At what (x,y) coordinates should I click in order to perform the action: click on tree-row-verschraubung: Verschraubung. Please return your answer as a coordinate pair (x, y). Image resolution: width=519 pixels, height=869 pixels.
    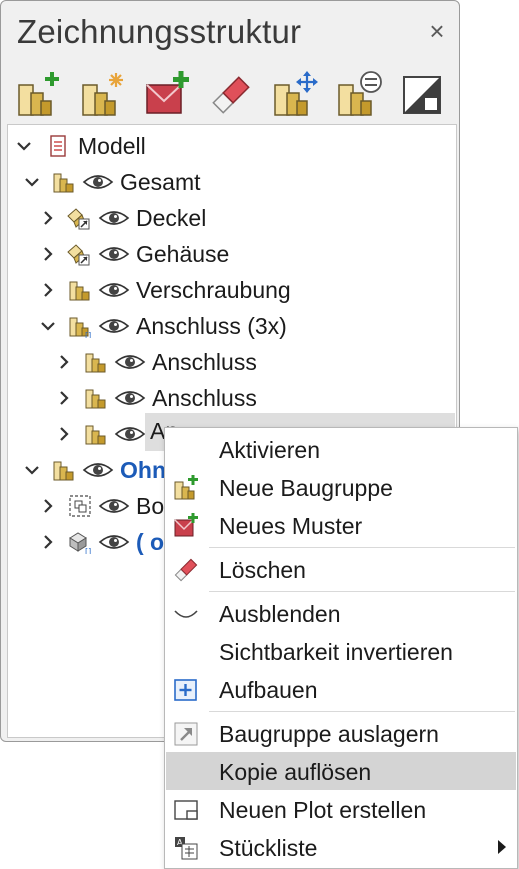
    Looking at the image, I should click on (232, 290).